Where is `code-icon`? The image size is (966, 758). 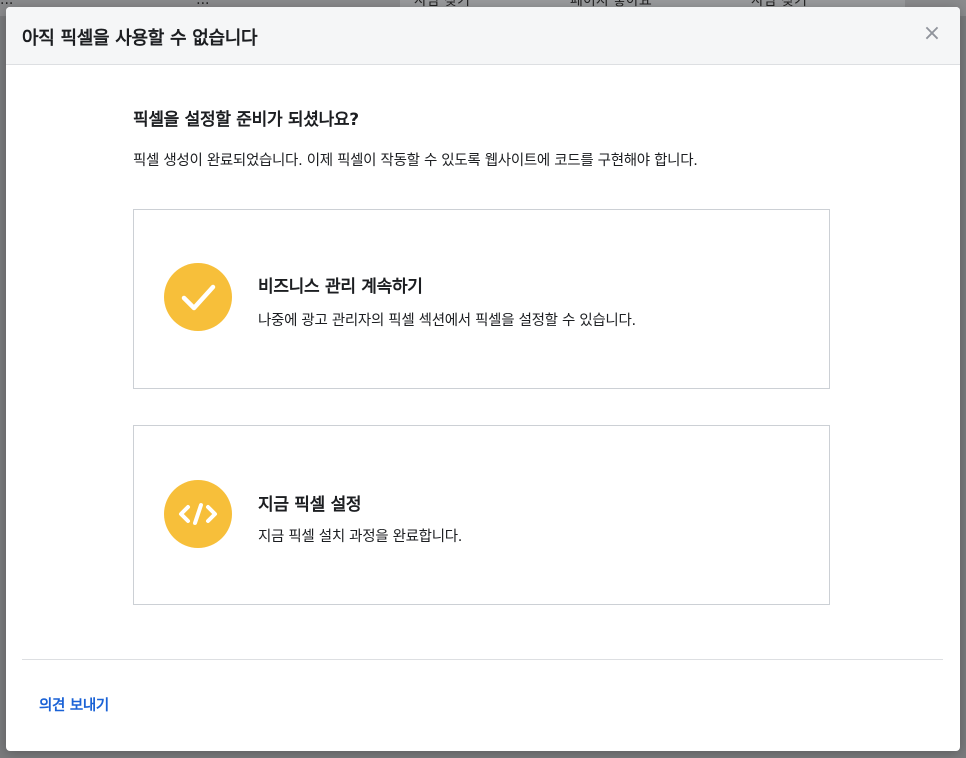
code-icon is located at coordinates (198, 514).